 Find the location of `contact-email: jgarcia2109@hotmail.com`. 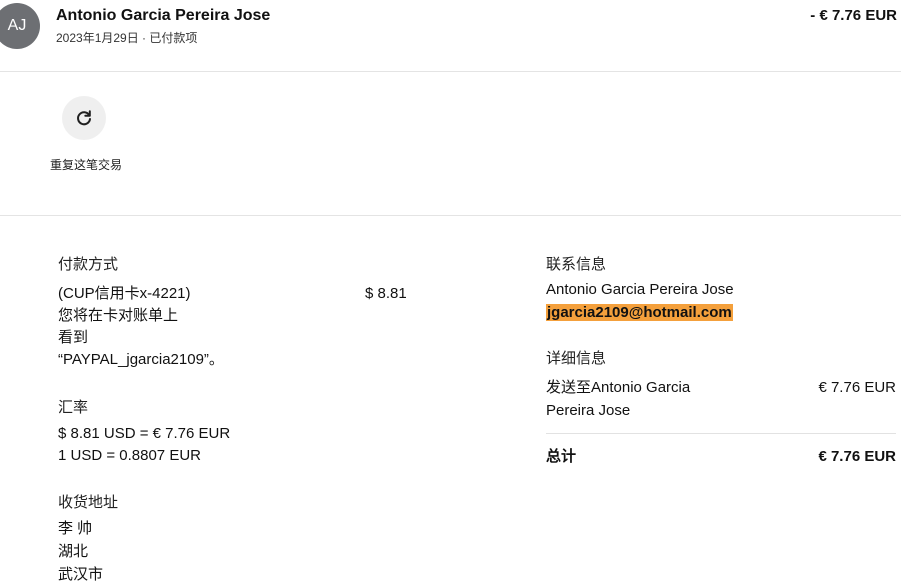

contact-email: jgarcia2109@hotmail.com is located at coordinates (639, 312).